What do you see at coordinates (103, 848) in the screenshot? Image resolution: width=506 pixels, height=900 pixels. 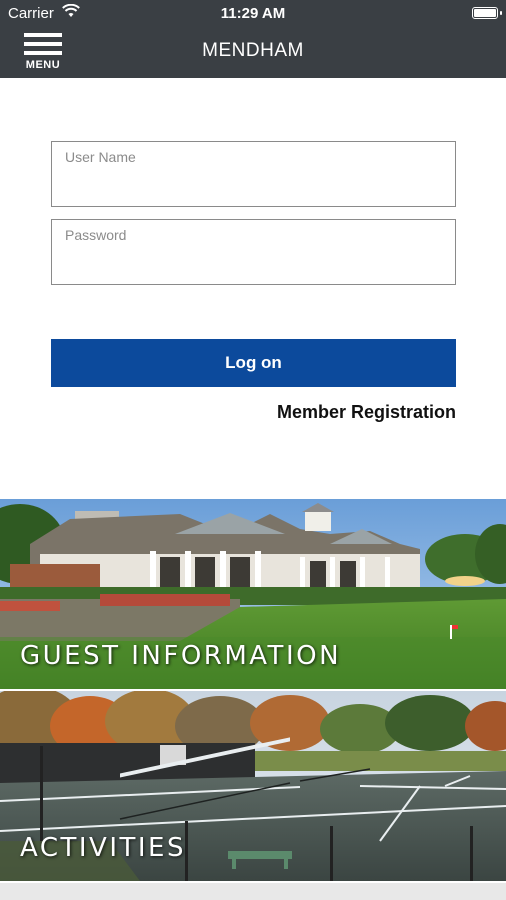 I see `activities-label: ACTIVITIES` at bounding box center [103, 848].